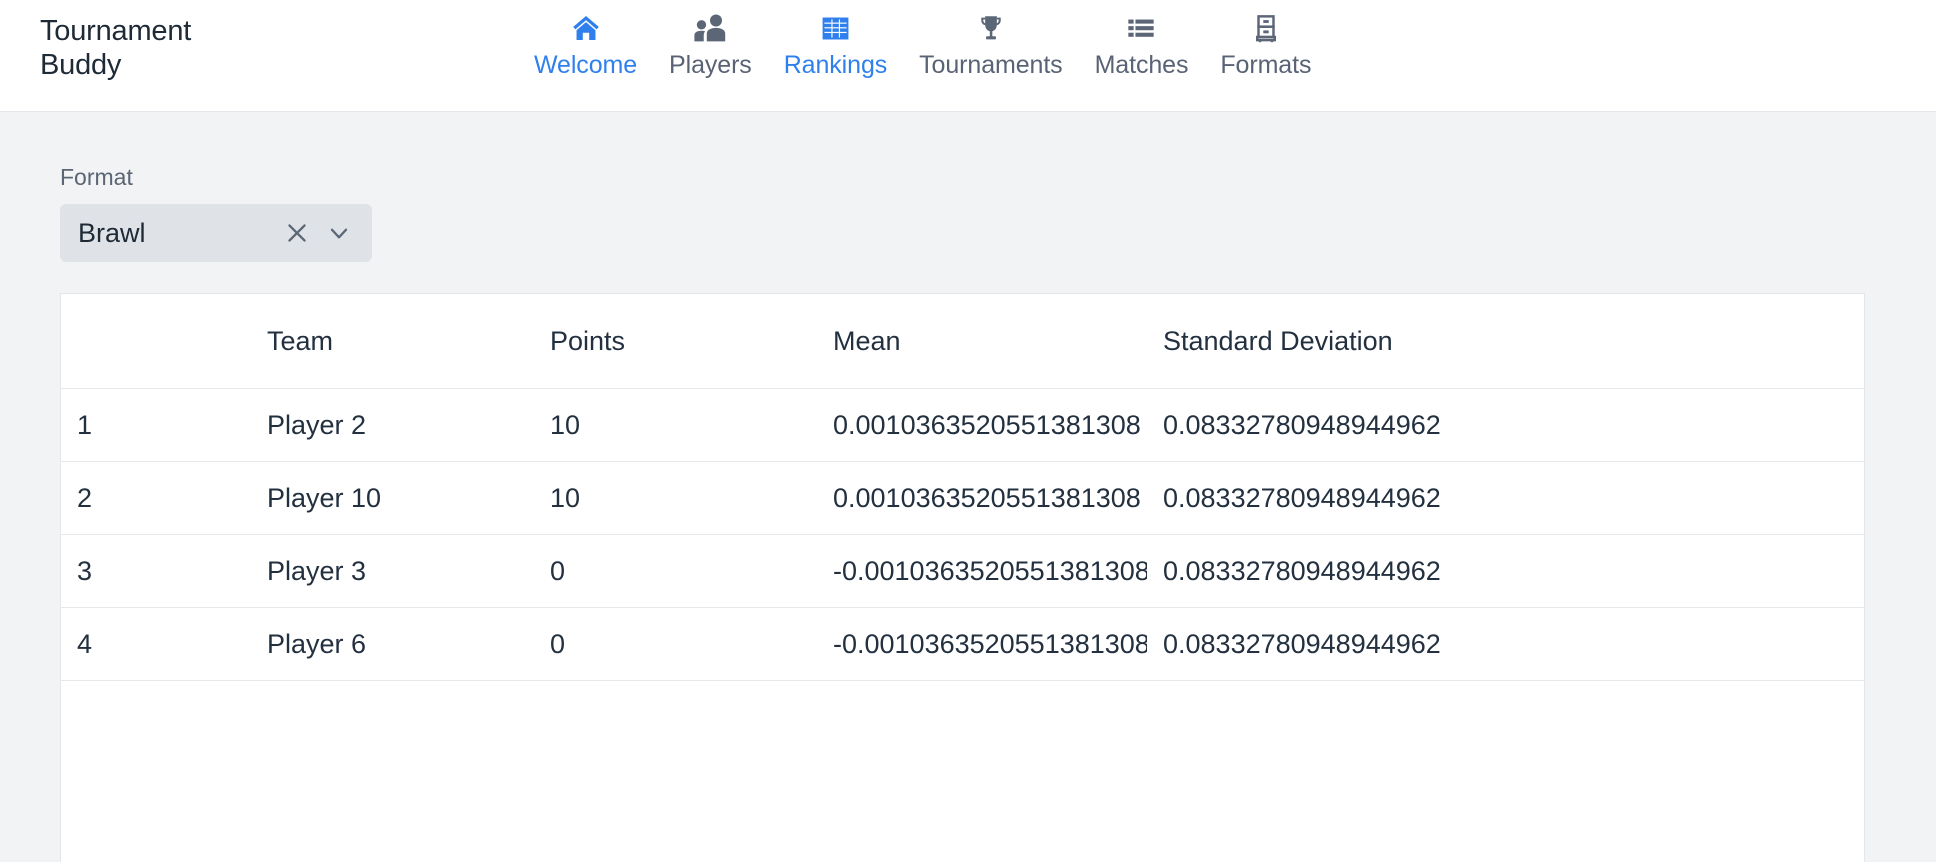 The image size is (1936, 862). Describe the element at coordinates (96, 177) in the screenshot. I see `format-filter-label: Format` at that location.